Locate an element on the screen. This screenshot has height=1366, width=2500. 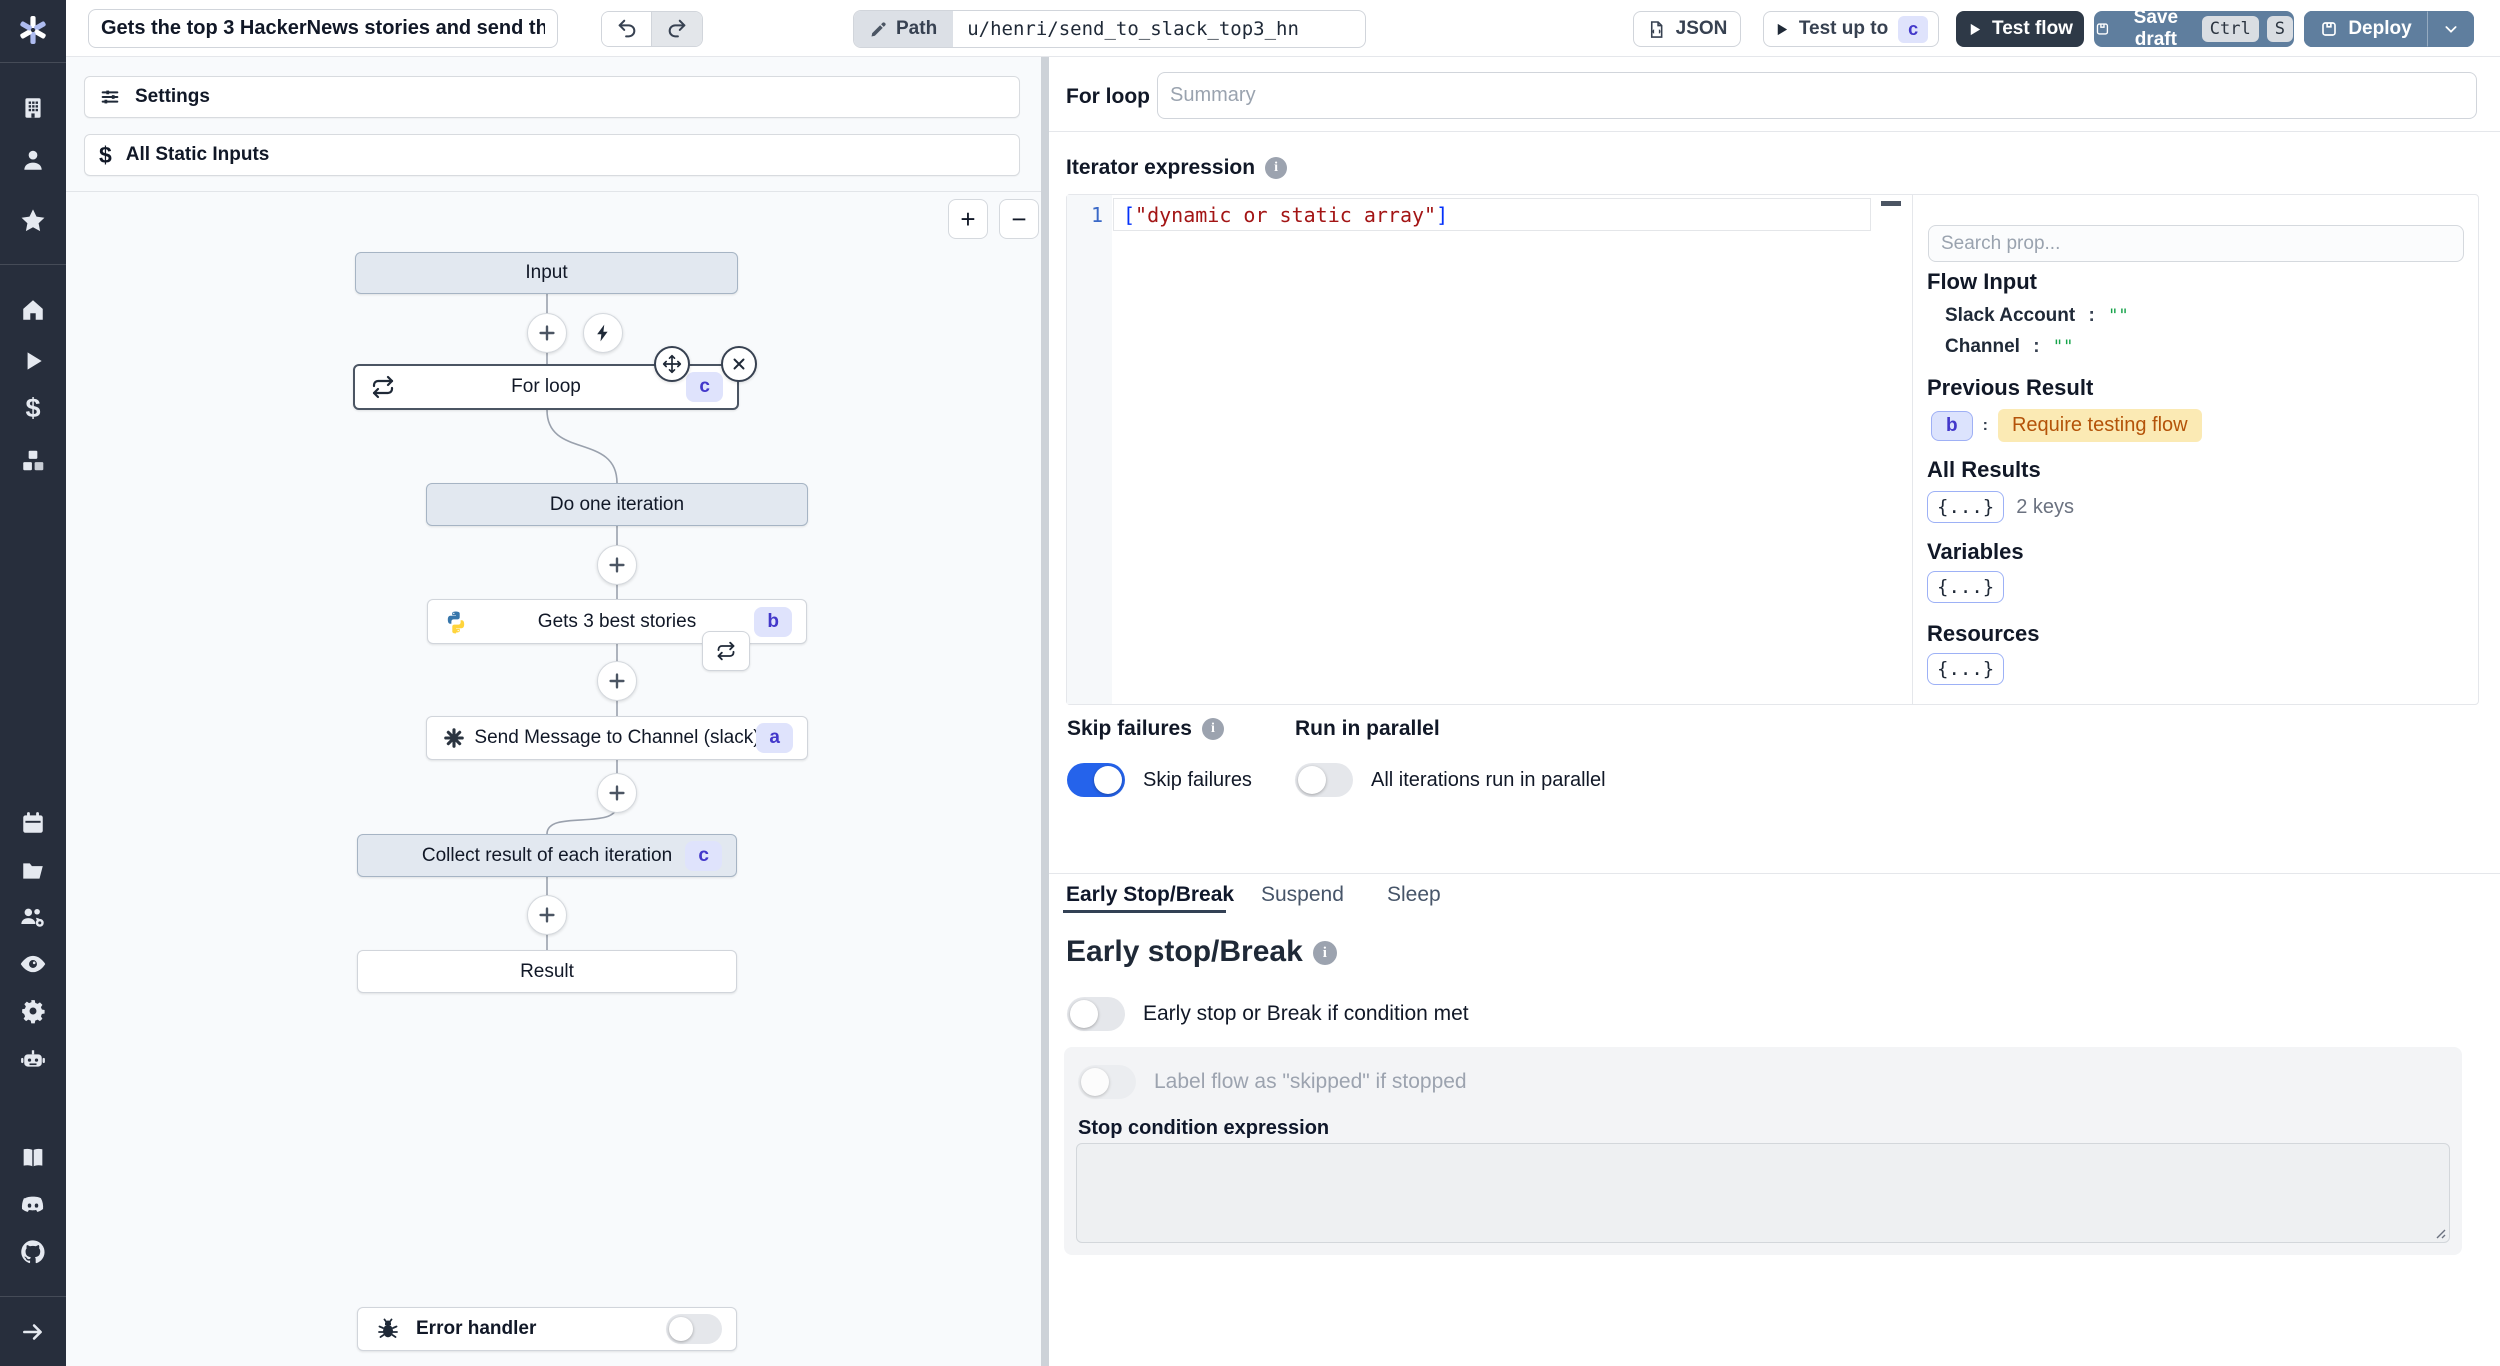
node-gets-3-best-stories-label: Gets 3 best stories is located at coordinates (617, 621).